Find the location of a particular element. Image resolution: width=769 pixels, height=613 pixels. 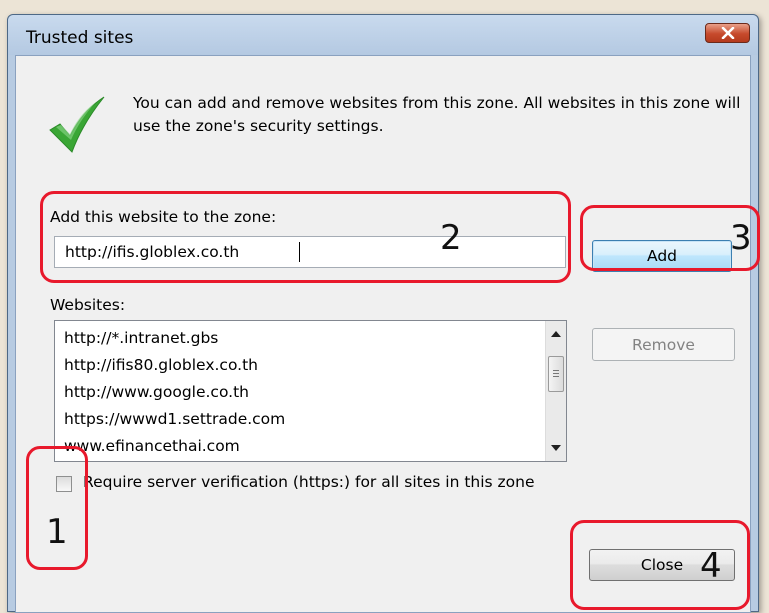

list-item: www.efinancethai.com is located at coordinates (152, 446).